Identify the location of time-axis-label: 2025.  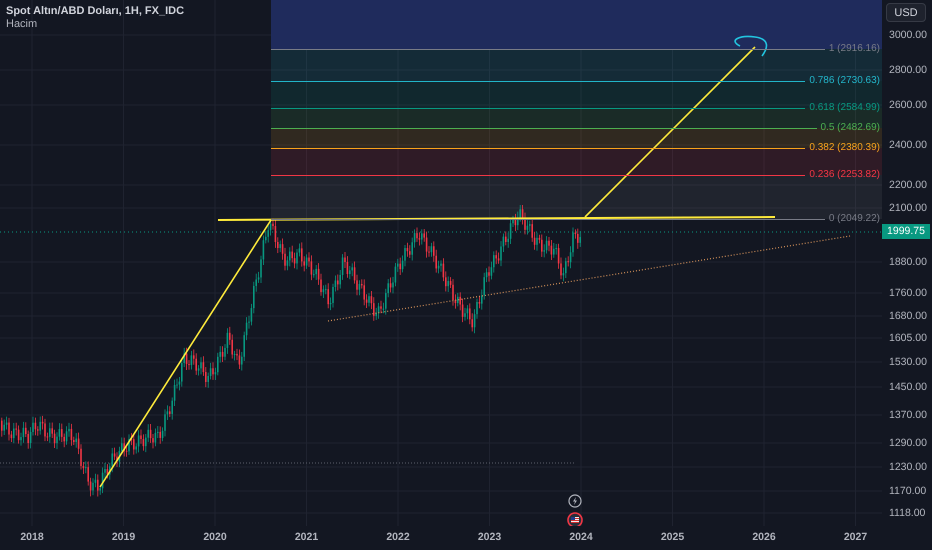
(673, 537).